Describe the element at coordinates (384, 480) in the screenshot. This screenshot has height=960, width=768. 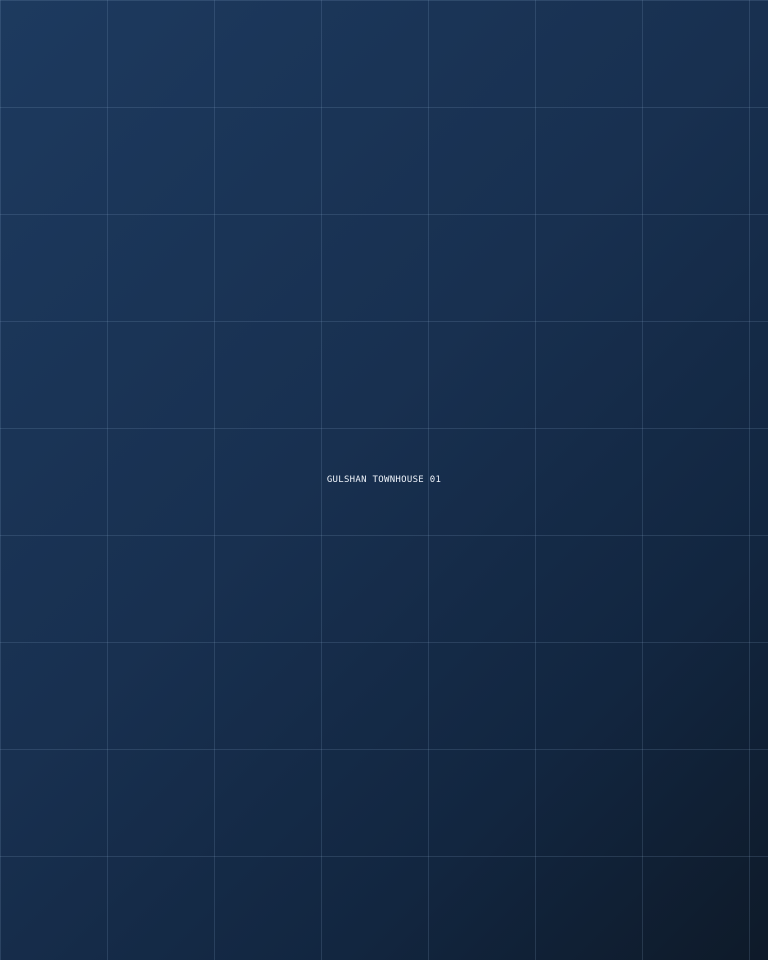
I see `placeholder-title: GULSHAN TOWNHOUSE 01` at that location.